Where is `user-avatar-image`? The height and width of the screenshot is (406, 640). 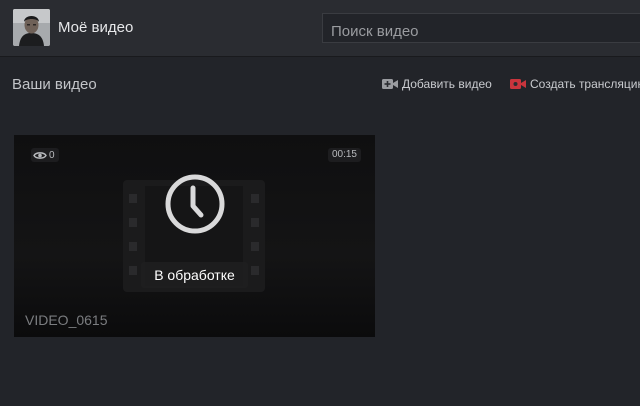 user-avatar-image is located at coordinates (31, 27).